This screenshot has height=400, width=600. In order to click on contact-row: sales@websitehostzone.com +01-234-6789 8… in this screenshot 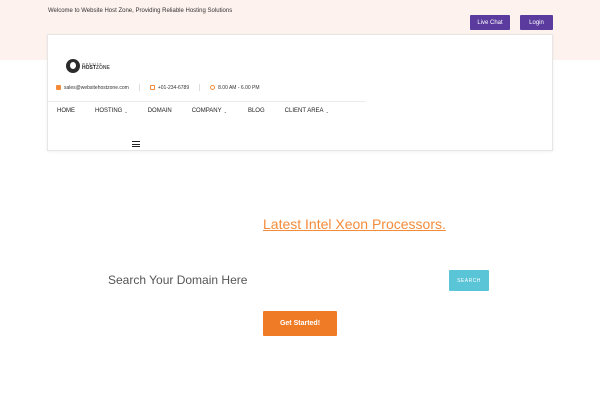, I will do `click(163, 87)`.